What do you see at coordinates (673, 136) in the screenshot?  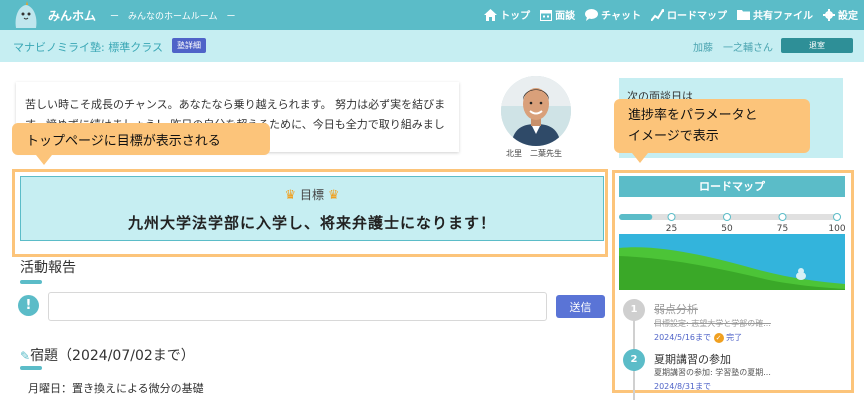 I see `callout-text: イメージで表示` at bounding box center [673, 136].